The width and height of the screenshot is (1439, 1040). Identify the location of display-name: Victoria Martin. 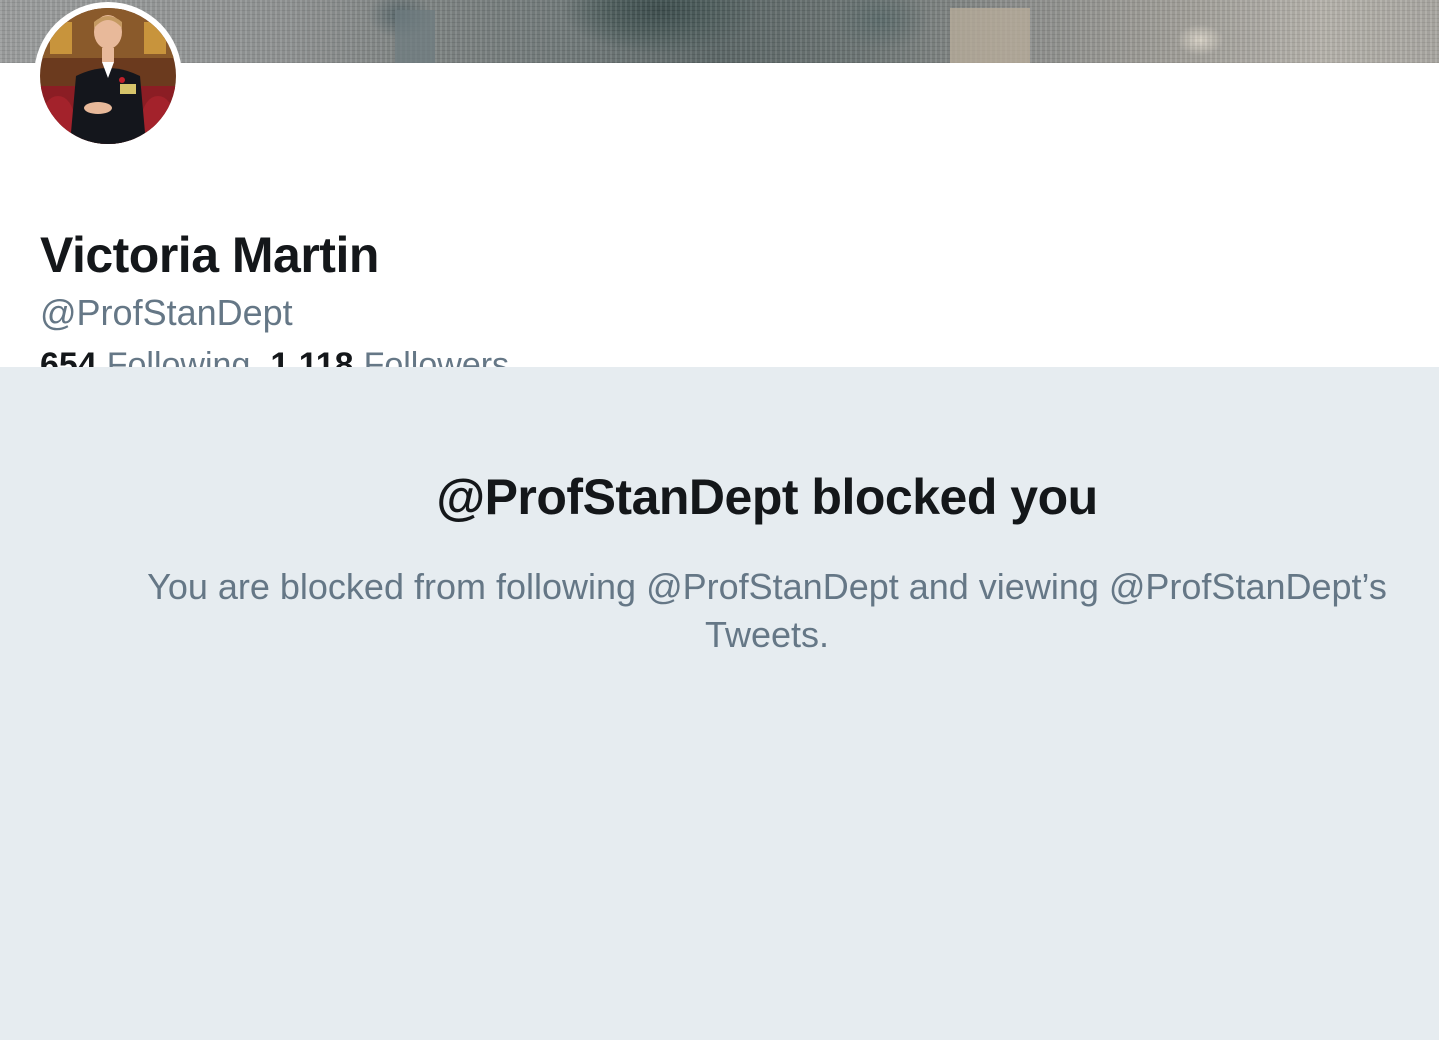
(209, 255).